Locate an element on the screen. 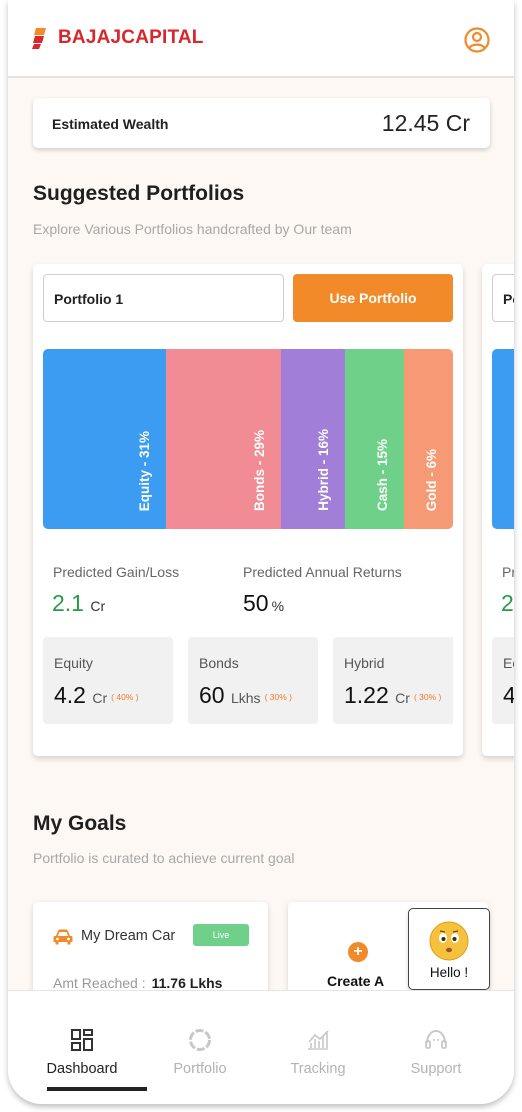 The height and width of the screenshot is (1112, 522). brand-logo: BAJAJCAPITAL is located at coordinates (118, 38).